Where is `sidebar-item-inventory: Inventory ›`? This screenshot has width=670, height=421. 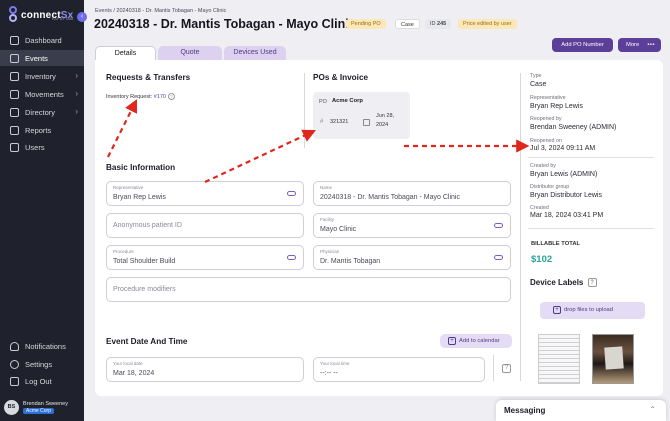 sidebar-item-inventory: Inventory › is located at coordinates (42, 76).